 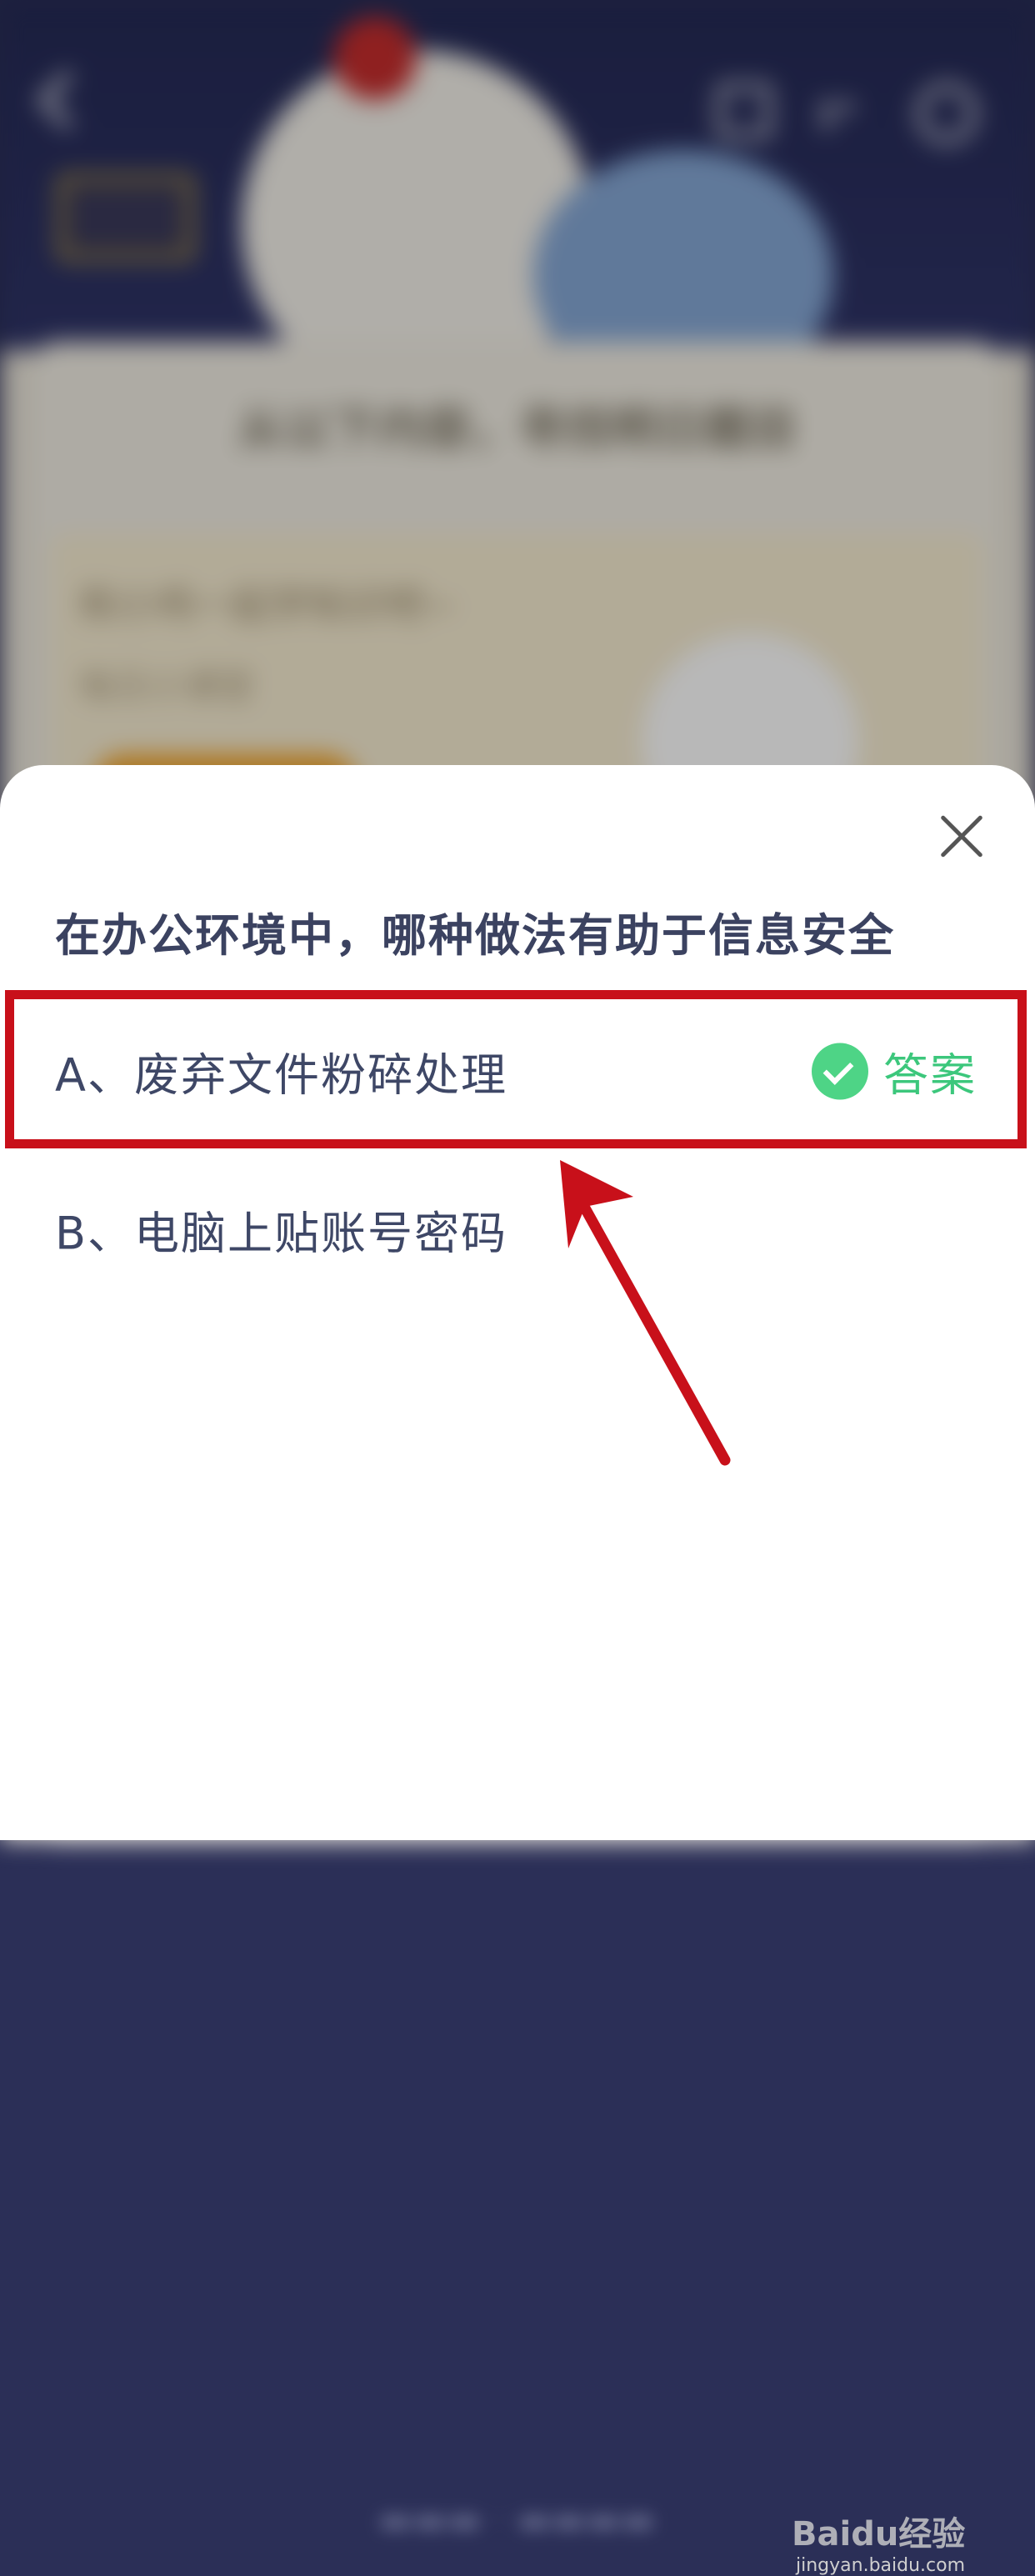 What do you see at coordinates (961, 837) in the screenshot?
I see `close-icon` at bounding box center [961, 837].